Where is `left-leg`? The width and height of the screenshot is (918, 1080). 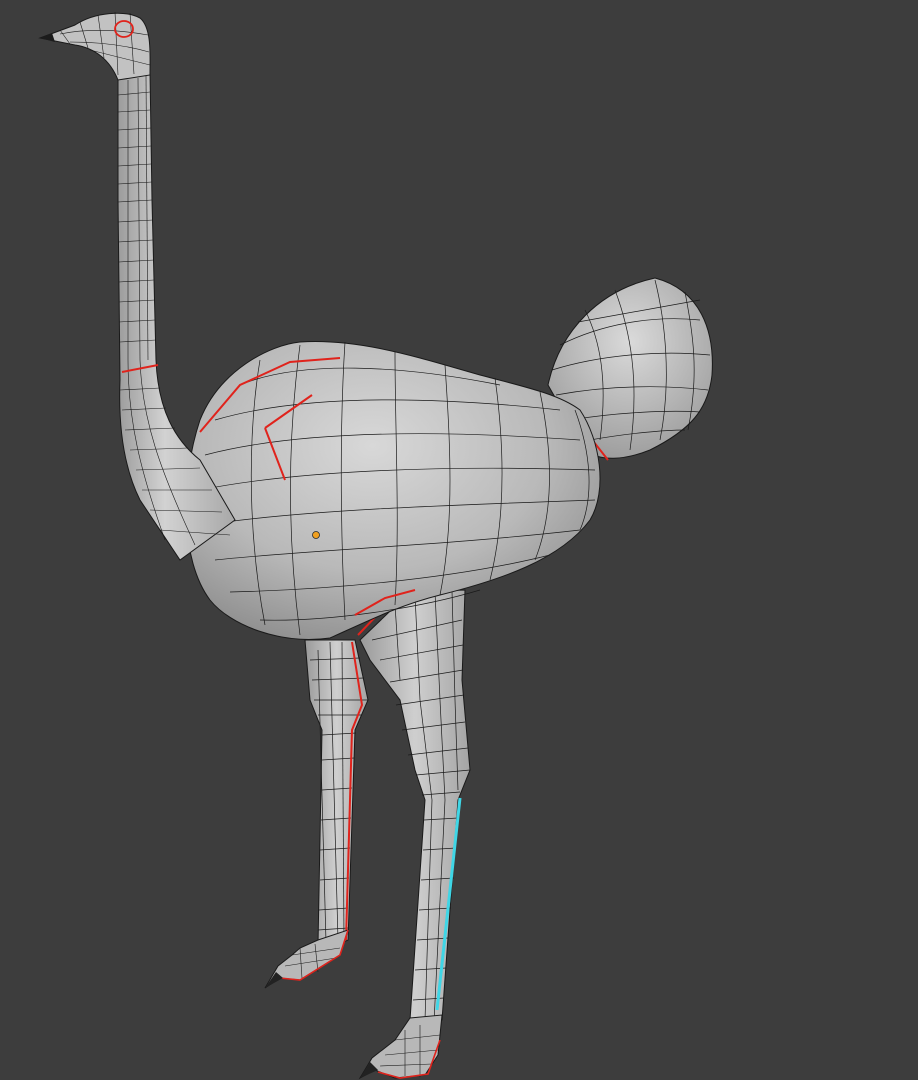 left-leg is located at coordinates (316, 814).